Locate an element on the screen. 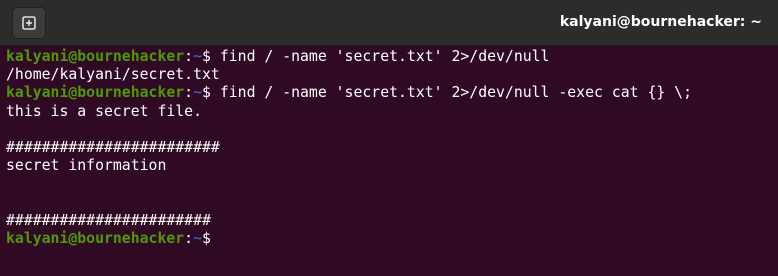 This screenshot has width=778, height=276. window-title: kalyani@bournehacker: ~ is located at coordinates (660, 22).